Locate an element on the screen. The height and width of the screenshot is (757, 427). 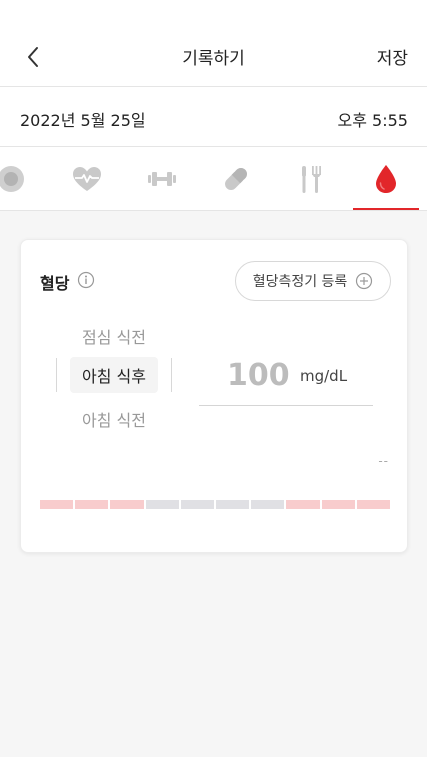
datetime-row: 2022년 5월 25일 오후 5:55 is located at coordinates (213, 117).